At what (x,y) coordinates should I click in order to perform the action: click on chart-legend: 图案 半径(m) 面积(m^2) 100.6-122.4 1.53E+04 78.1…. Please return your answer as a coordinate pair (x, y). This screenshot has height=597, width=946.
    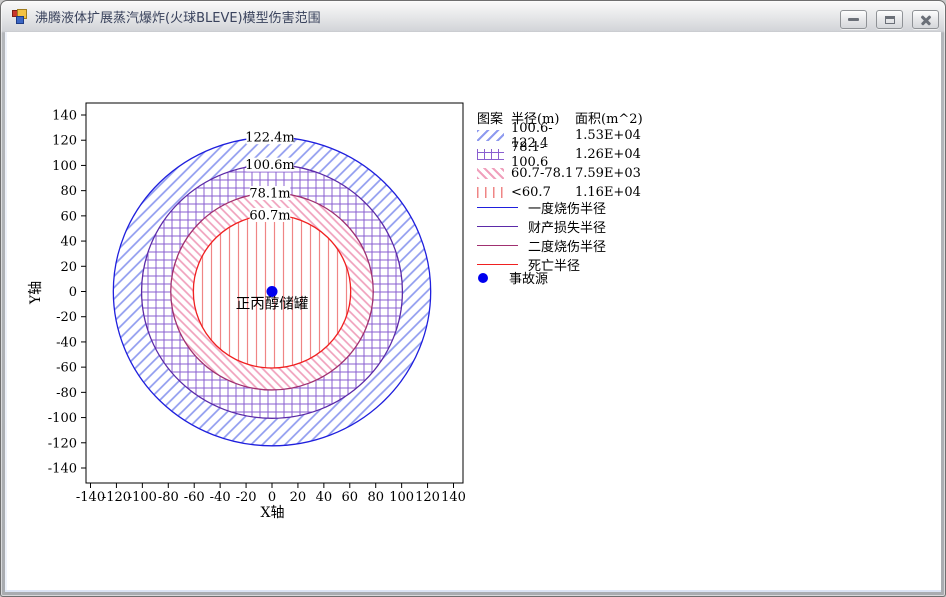
    Looking at the image, I should click on (595, 197).